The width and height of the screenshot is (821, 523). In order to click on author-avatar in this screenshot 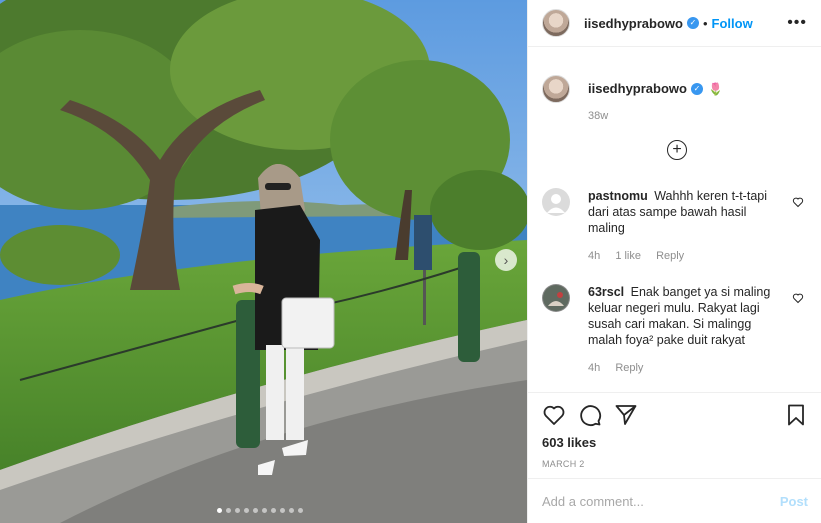, I will do `click(556, 23)`.